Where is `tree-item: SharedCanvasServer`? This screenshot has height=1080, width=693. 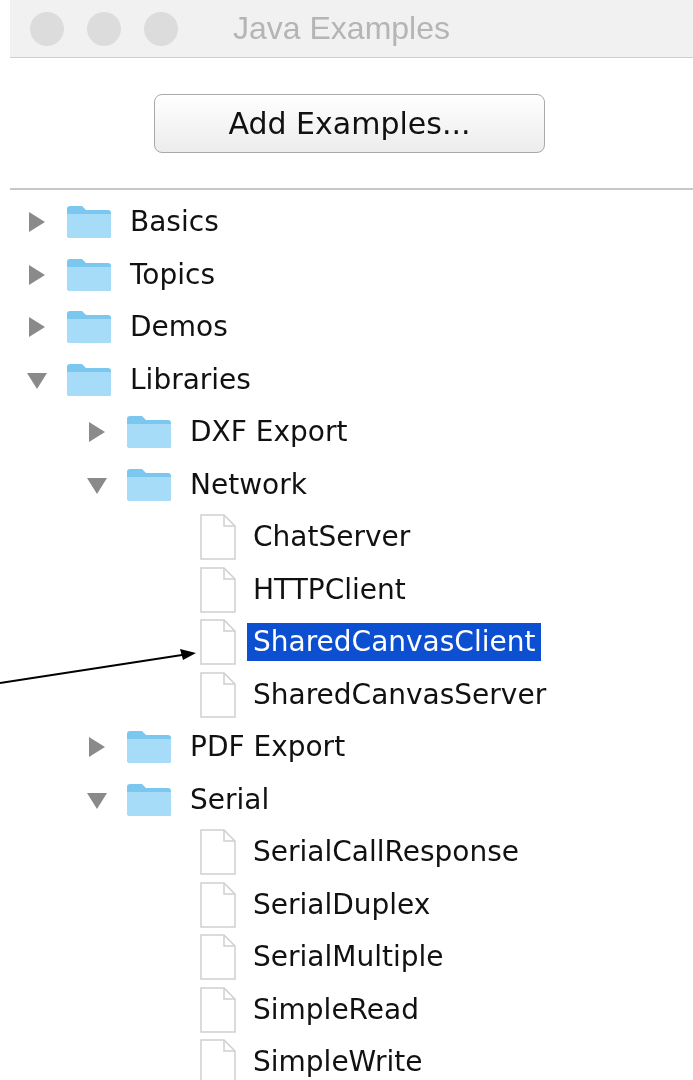 tree-item: SharedCanvasServer is located at coordinates (400, 694).